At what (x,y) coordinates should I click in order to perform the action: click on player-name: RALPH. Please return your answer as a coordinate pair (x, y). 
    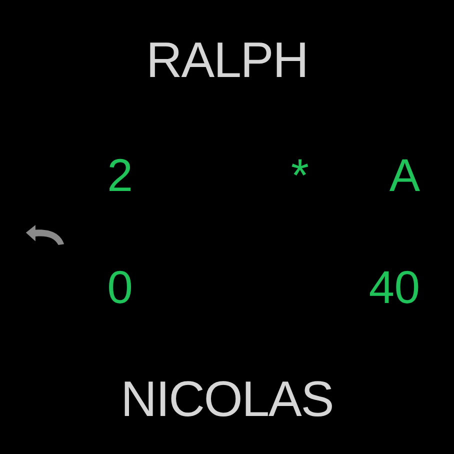
    Looking at the image, I should click on (227, 60).